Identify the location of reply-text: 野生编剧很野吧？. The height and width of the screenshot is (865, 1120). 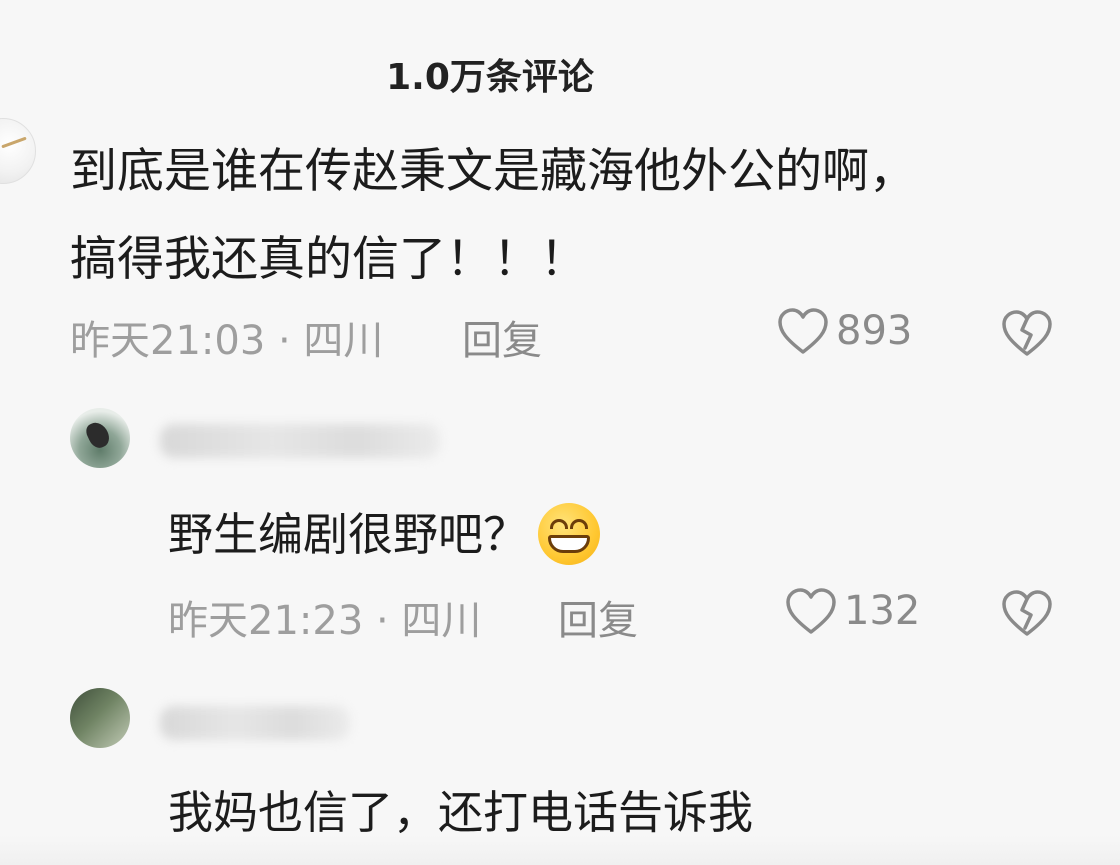
(384, 533).